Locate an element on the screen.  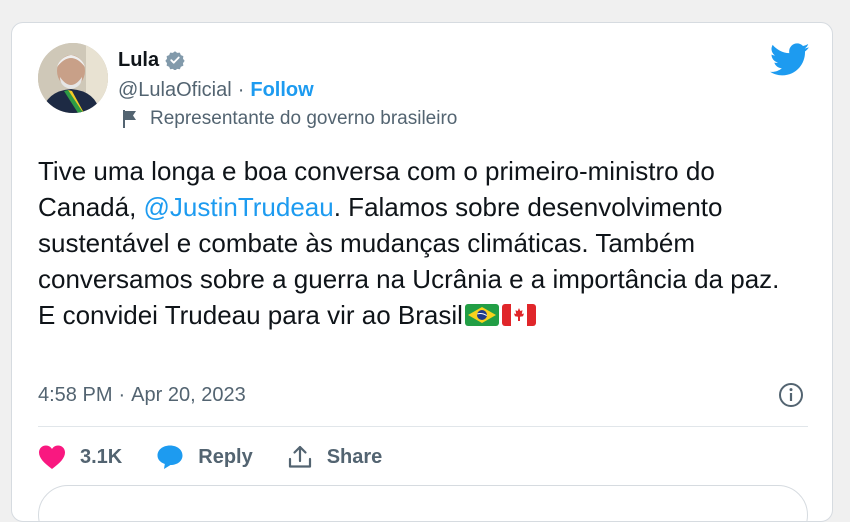
heart-icon is located at coordinates (52, 457).